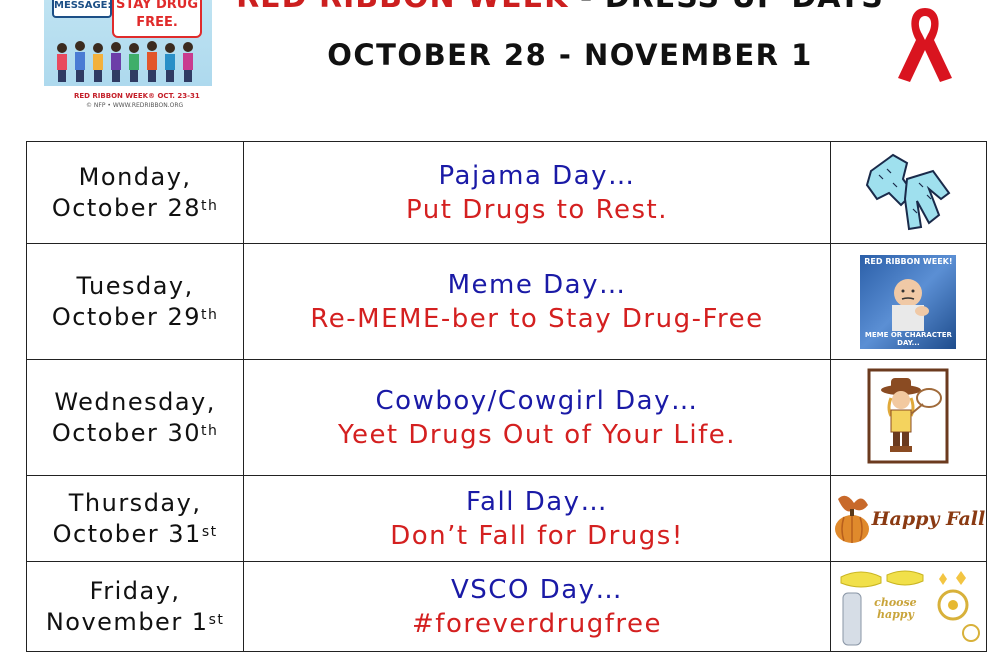 The image size is (1003, 652). Describe the element at coordinates (537, 192) in the screenshot. I see `theme-cell: Pajama Day… Put Drugs to Rest.` at that location.